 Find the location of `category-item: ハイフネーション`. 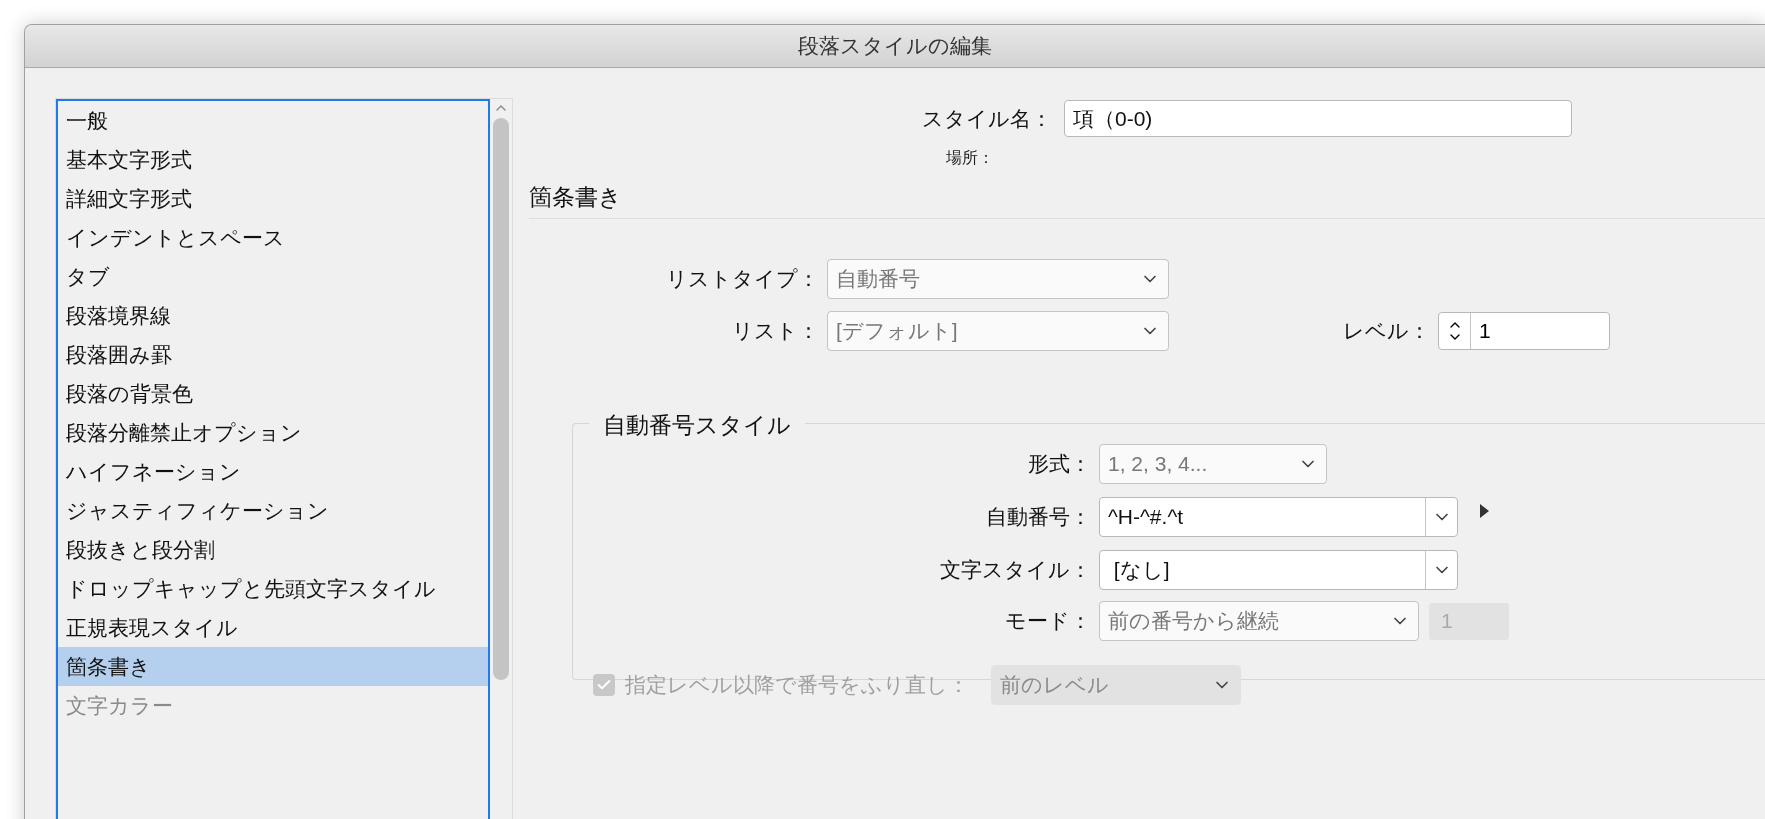

category-item: ハイフネーション is located at coordinates (273, 471).